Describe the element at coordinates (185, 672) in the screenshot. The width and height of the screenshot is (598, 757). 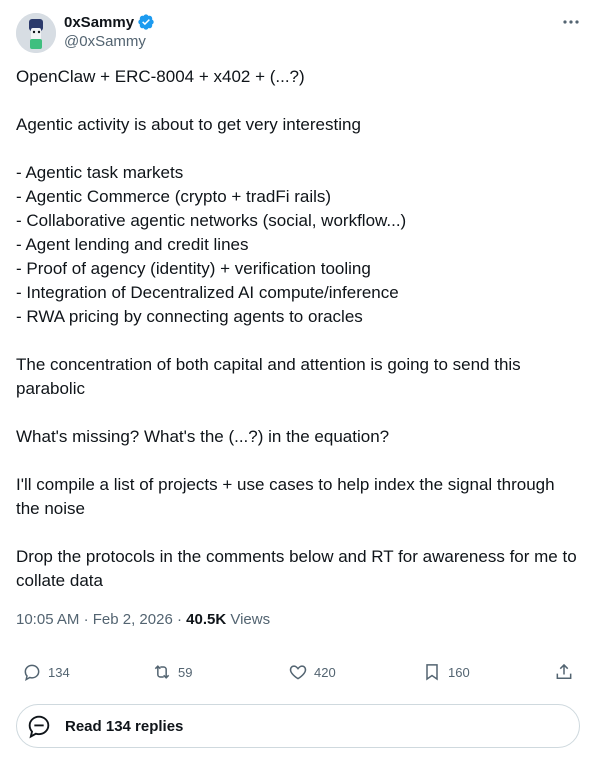
I see `repost-count: 59` at that location.